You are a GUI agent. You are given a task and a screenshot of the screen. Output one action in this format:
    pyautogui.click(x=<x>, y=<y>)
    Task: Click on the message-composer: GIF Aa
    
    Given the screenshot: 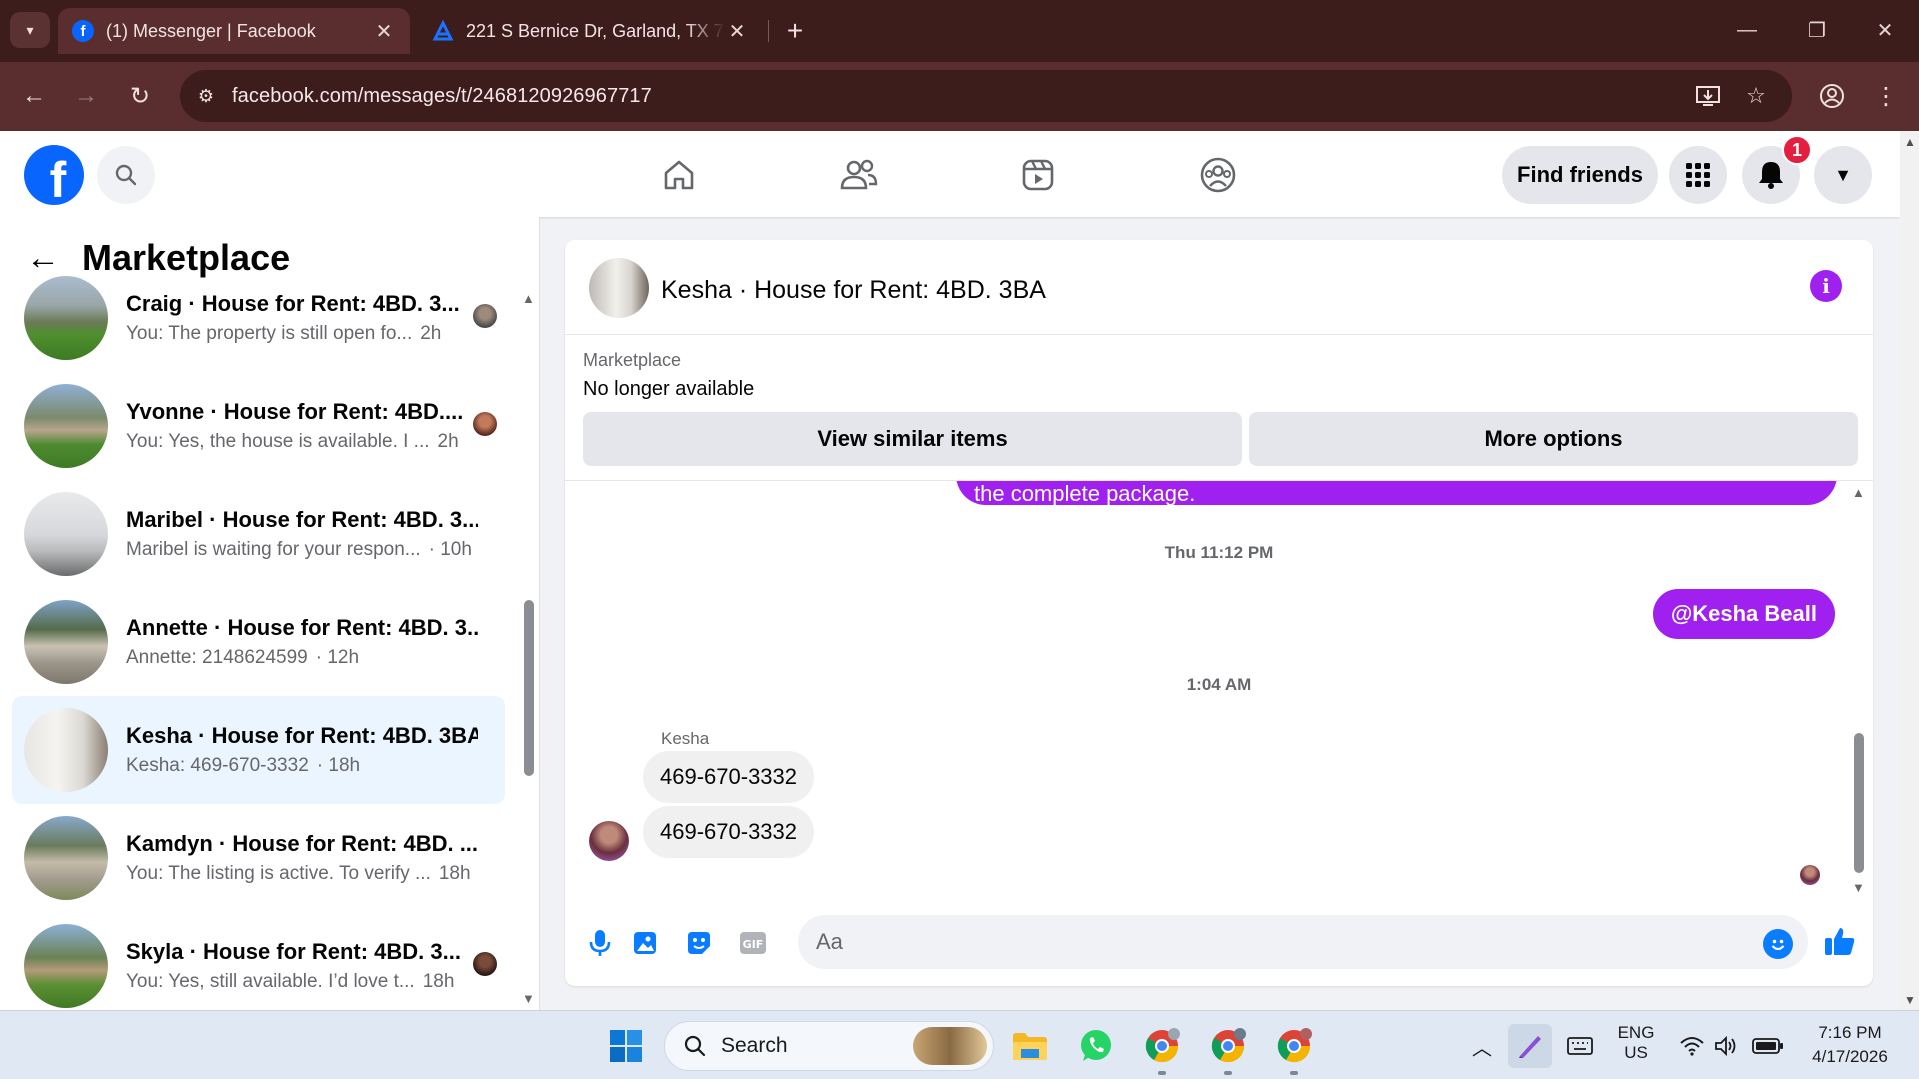 What is the action you would take?
    pyautogui.click(x=1219, y=943)
    